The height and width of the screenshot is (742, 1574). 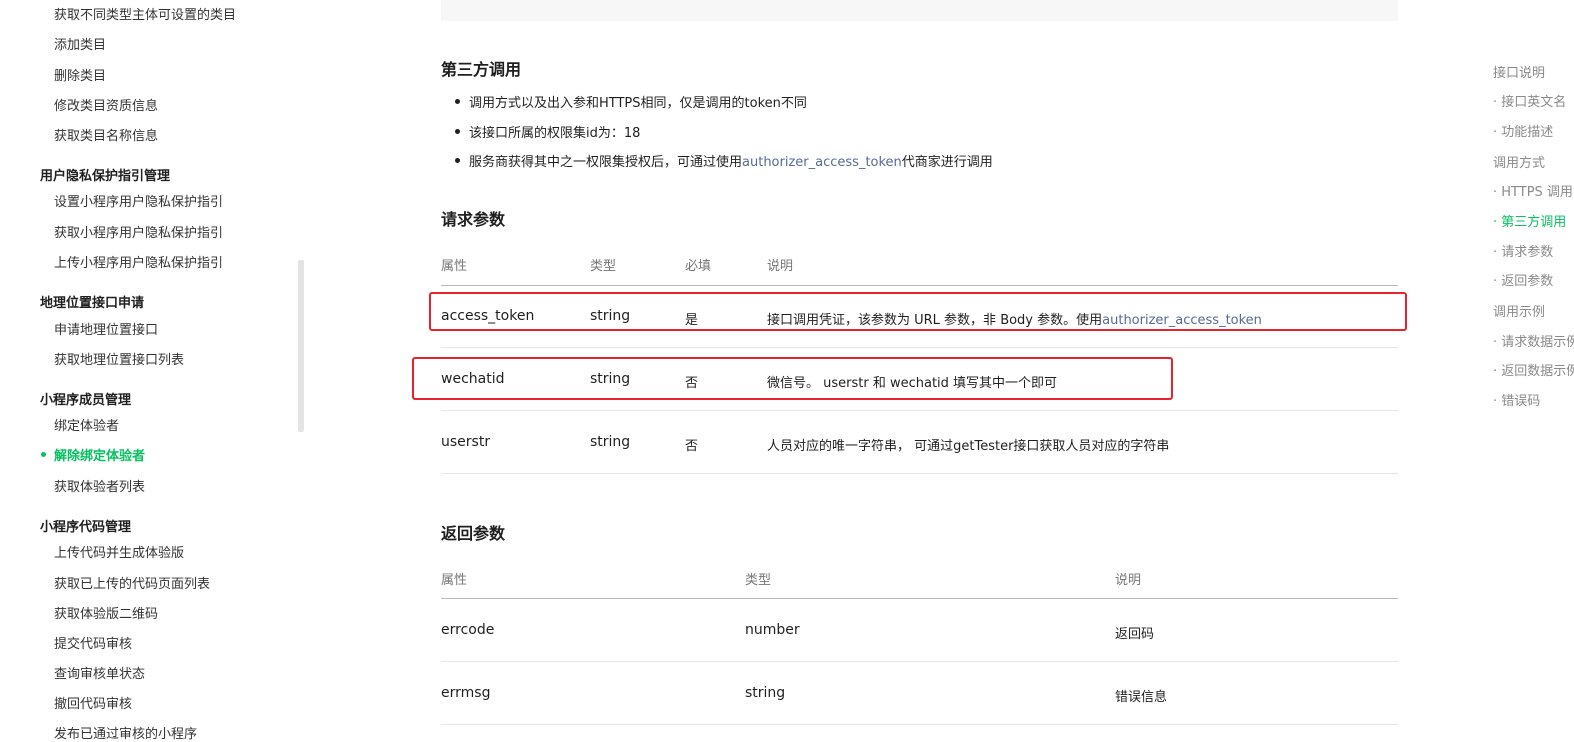 I want to click on list-item-text-after: 代商家进行调用, so click(x=947, y=162).